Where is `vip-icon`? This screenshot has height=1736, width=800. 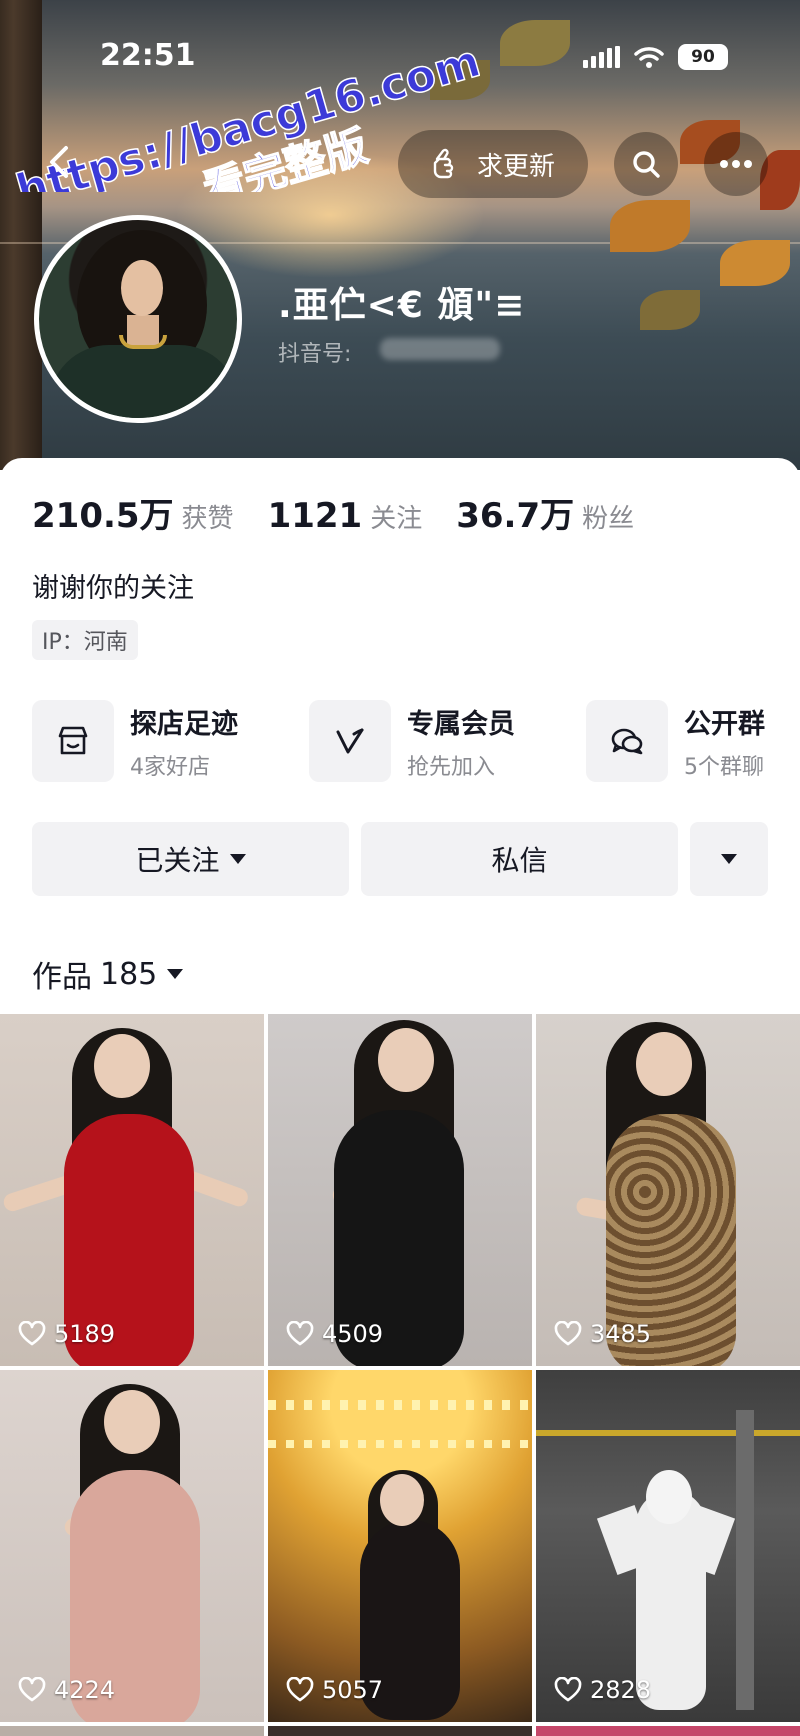
vip-icon is located at coordinates (350, 741).